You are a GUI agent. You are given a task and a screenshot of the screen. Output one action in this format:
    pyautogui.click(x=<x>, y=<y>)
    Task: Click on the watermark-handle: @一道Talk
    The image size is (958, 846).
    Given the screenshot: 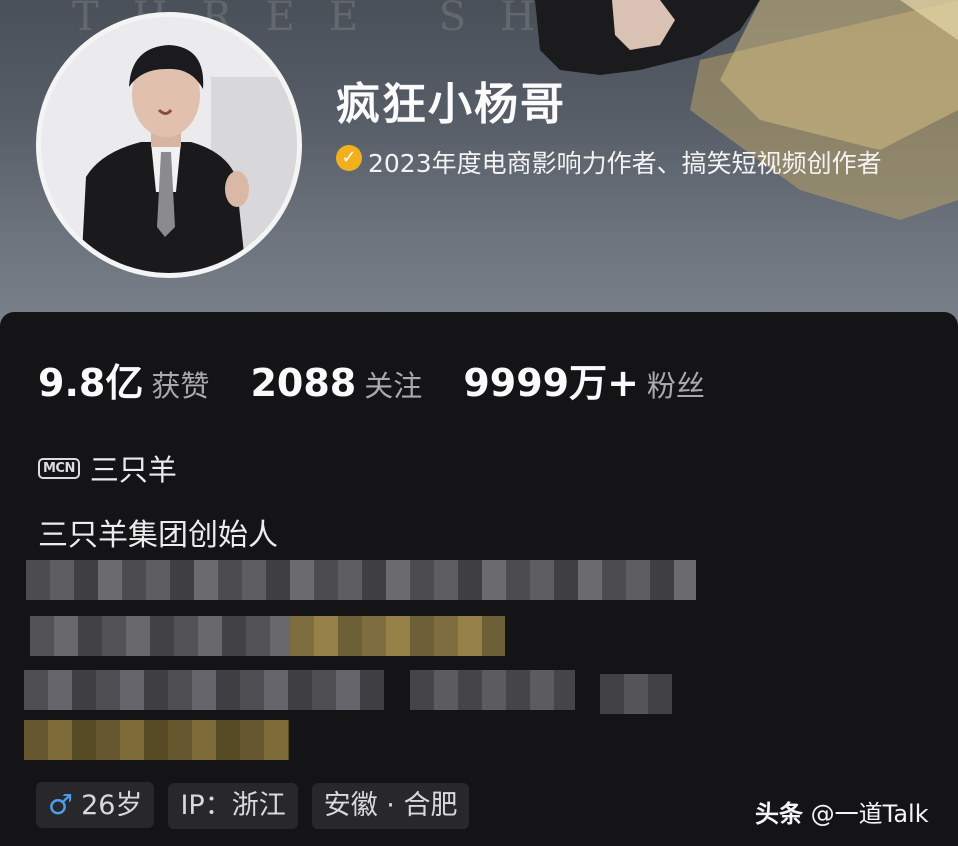 What is the action you would take?
    pyautogui.click(x=869, y=814)
    